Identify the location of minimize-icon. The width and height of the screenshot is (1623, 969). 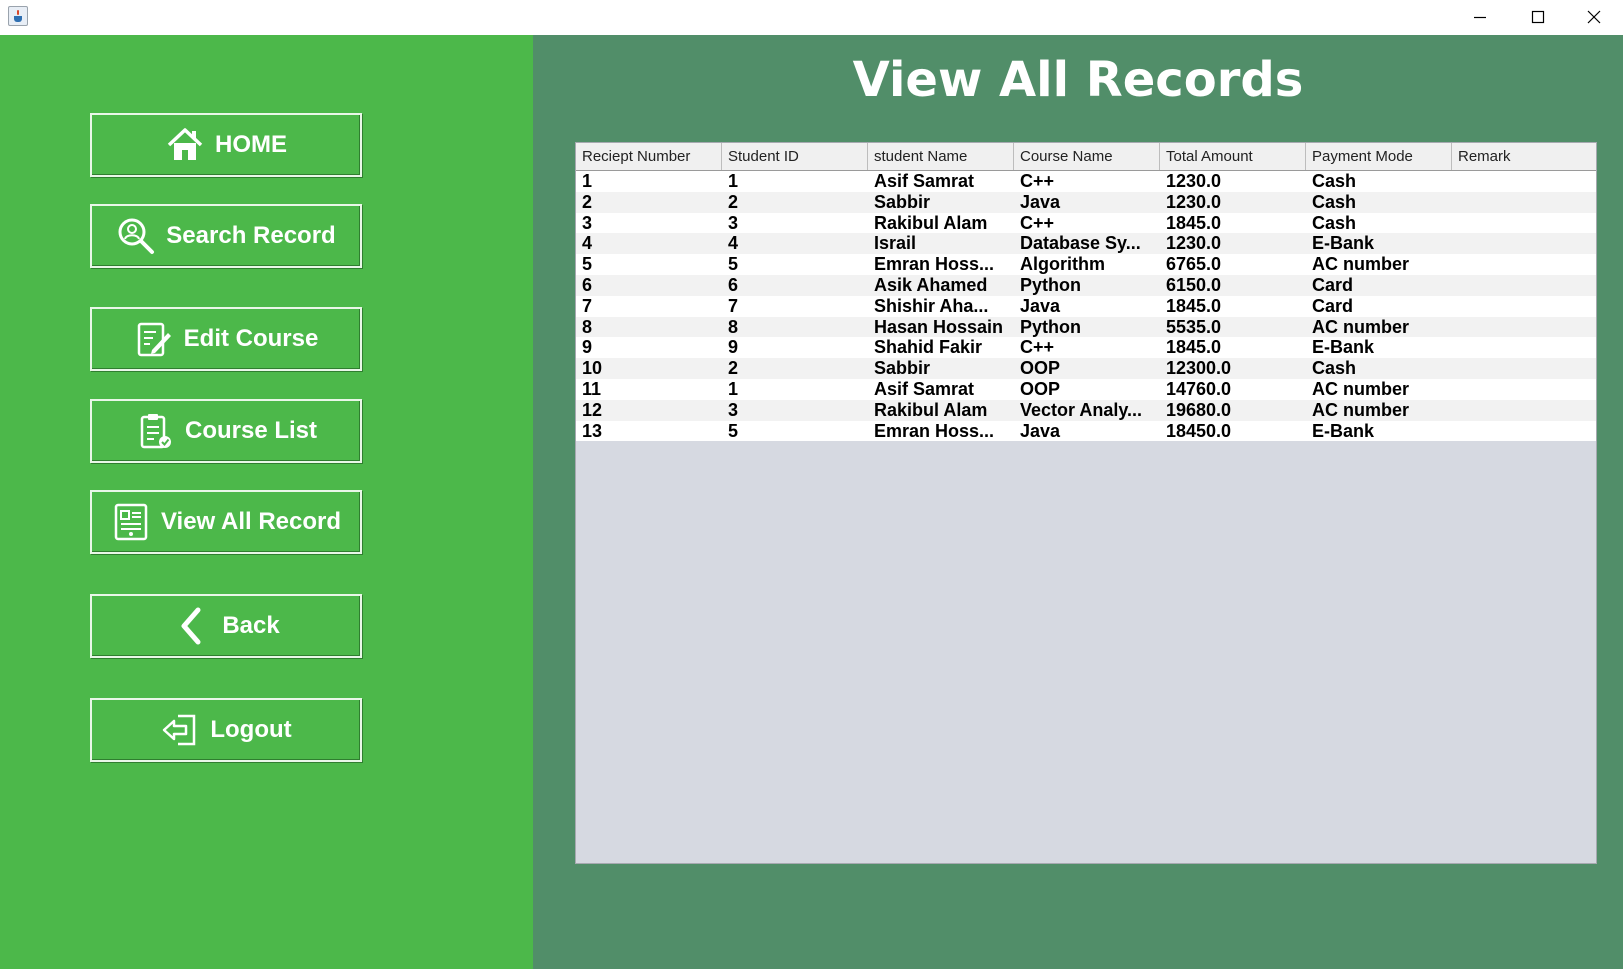
(1480, 17).